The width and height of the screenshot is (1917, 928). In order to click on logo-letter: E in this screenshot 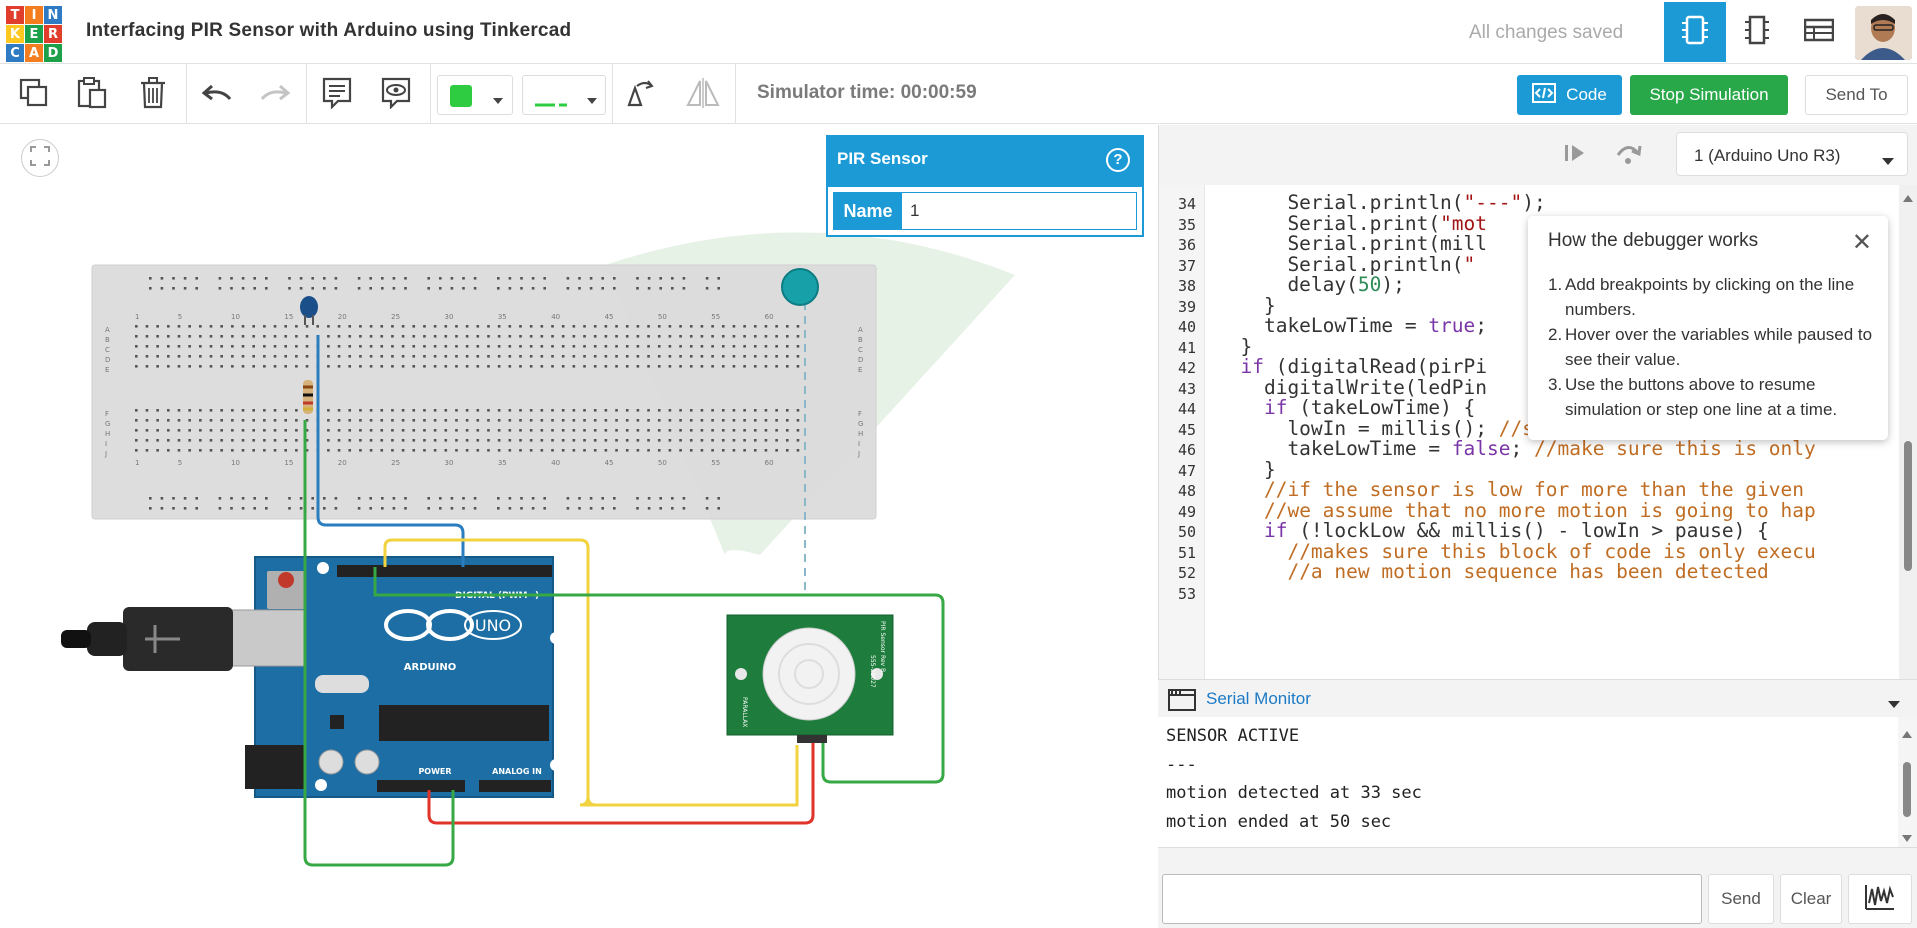, I will do `click(34, 34)`.